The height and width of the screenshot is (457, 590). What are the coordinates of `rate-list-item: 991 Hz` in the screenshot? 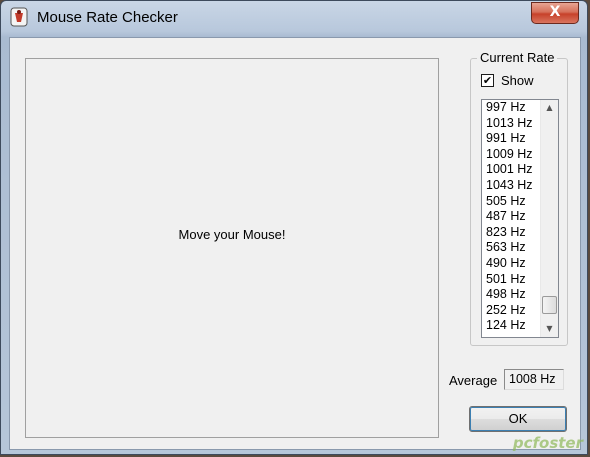 It's located at (511, 139).